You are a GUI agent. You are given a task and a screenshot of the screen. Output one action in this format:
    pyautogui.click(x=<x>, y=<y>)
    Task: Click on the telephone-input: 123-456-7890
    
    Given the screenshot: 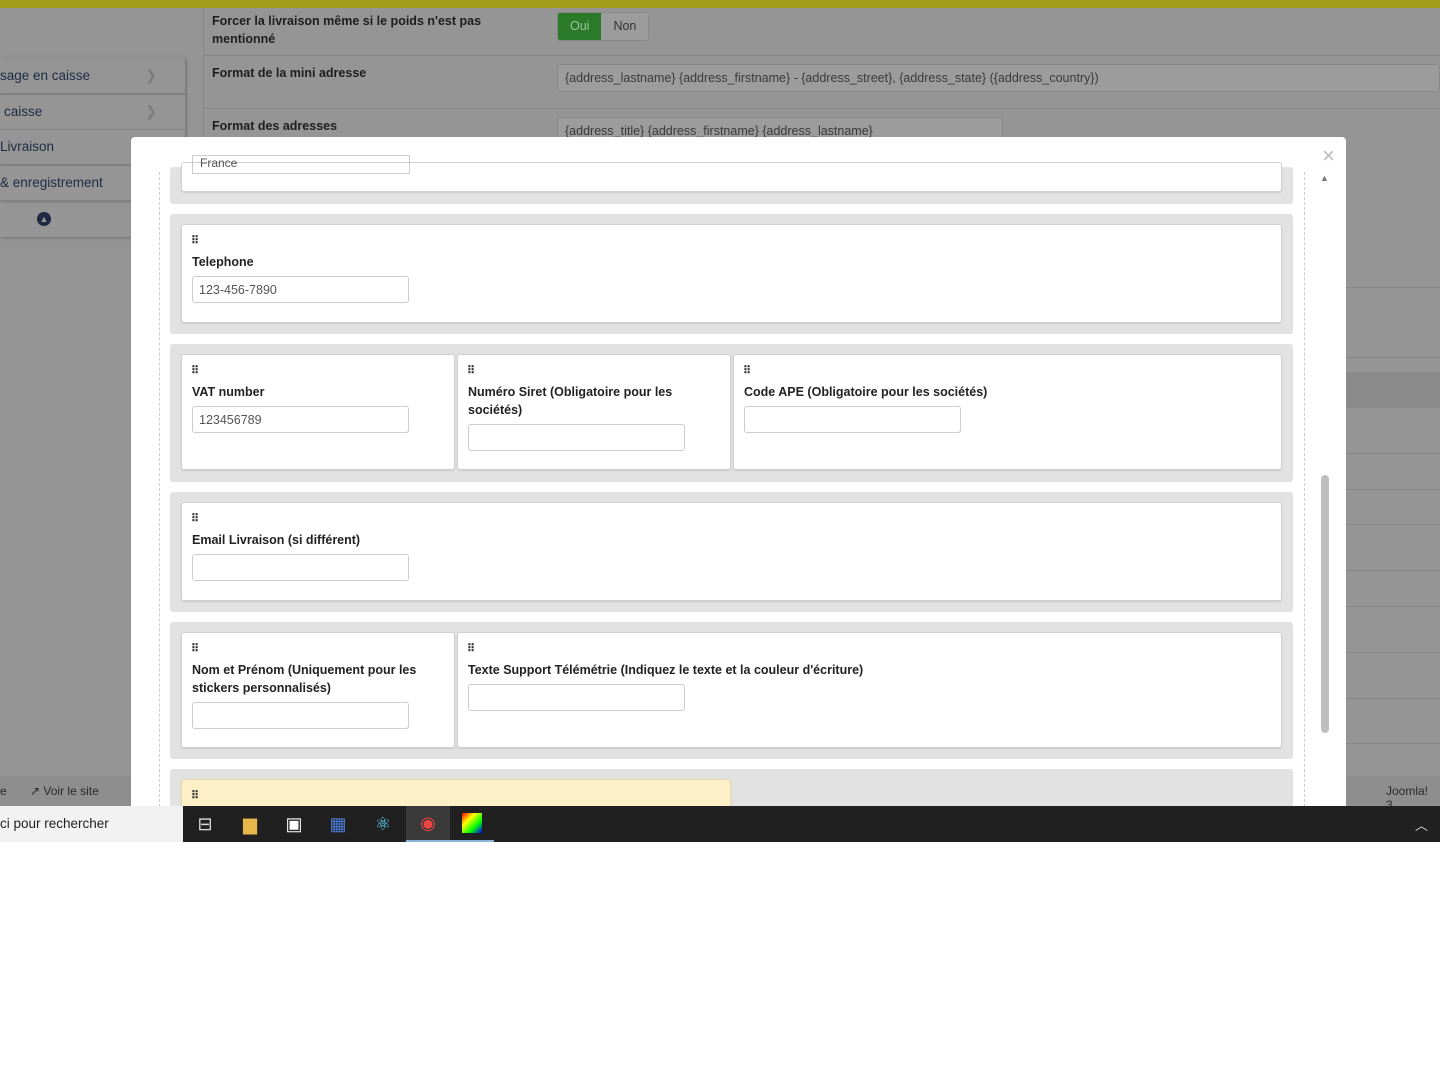 What is the action you would take?
    pyautogui.click(x=300, y=289)
    